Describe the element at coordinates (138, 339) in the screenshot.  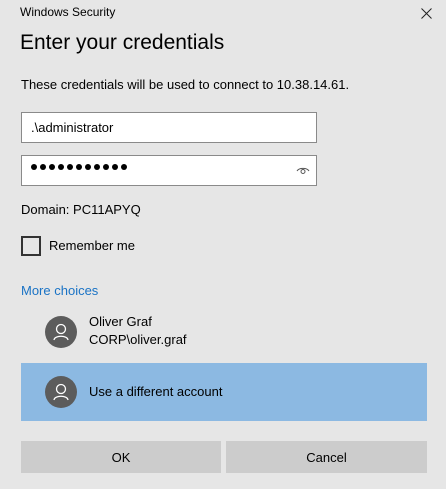
I see `account-username: CORP\oliver.graf` at that location.